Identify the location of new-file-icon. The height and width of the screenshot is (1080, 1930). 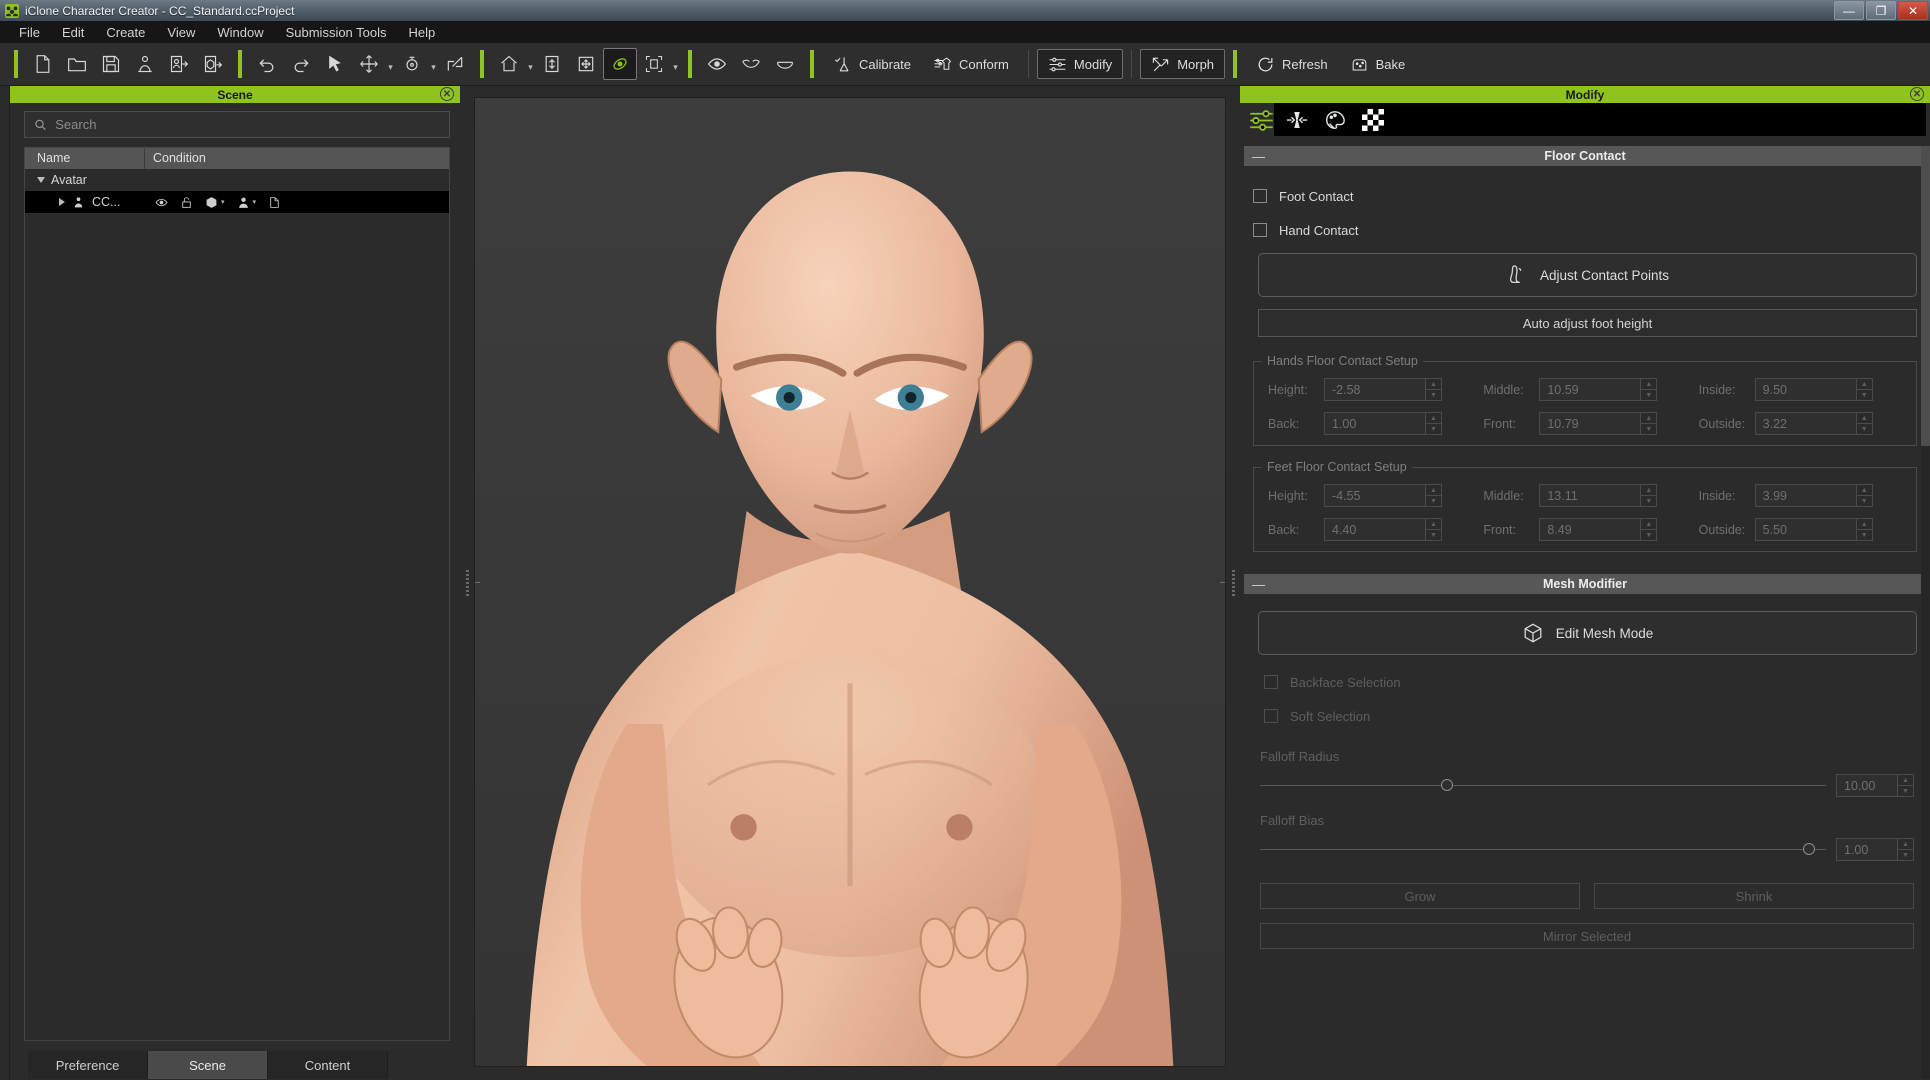
(43, 64).